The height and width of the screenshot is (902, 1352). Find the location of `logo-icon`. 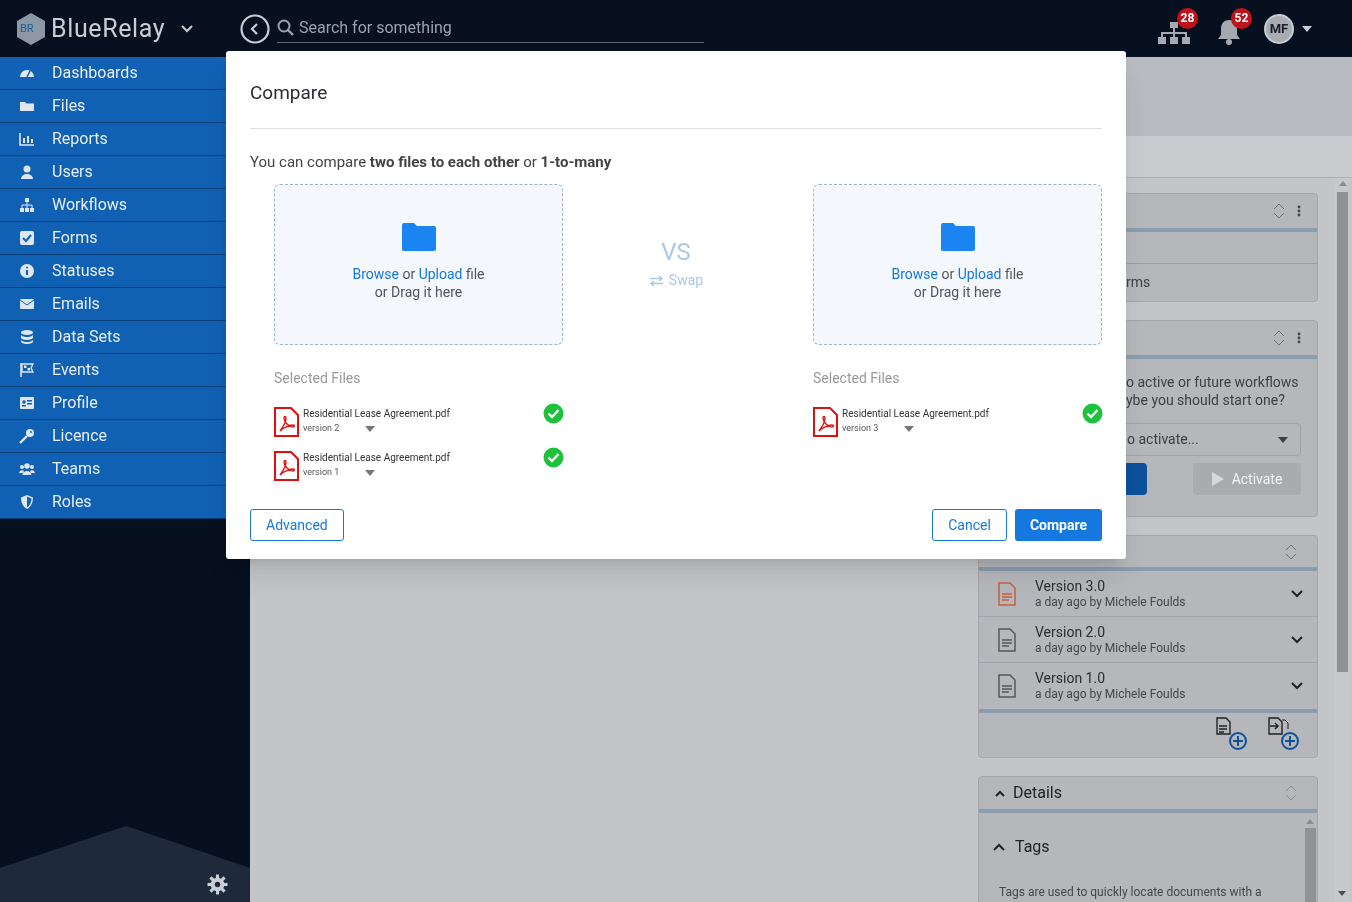

logo-icon is located at coordinates (31, 28).